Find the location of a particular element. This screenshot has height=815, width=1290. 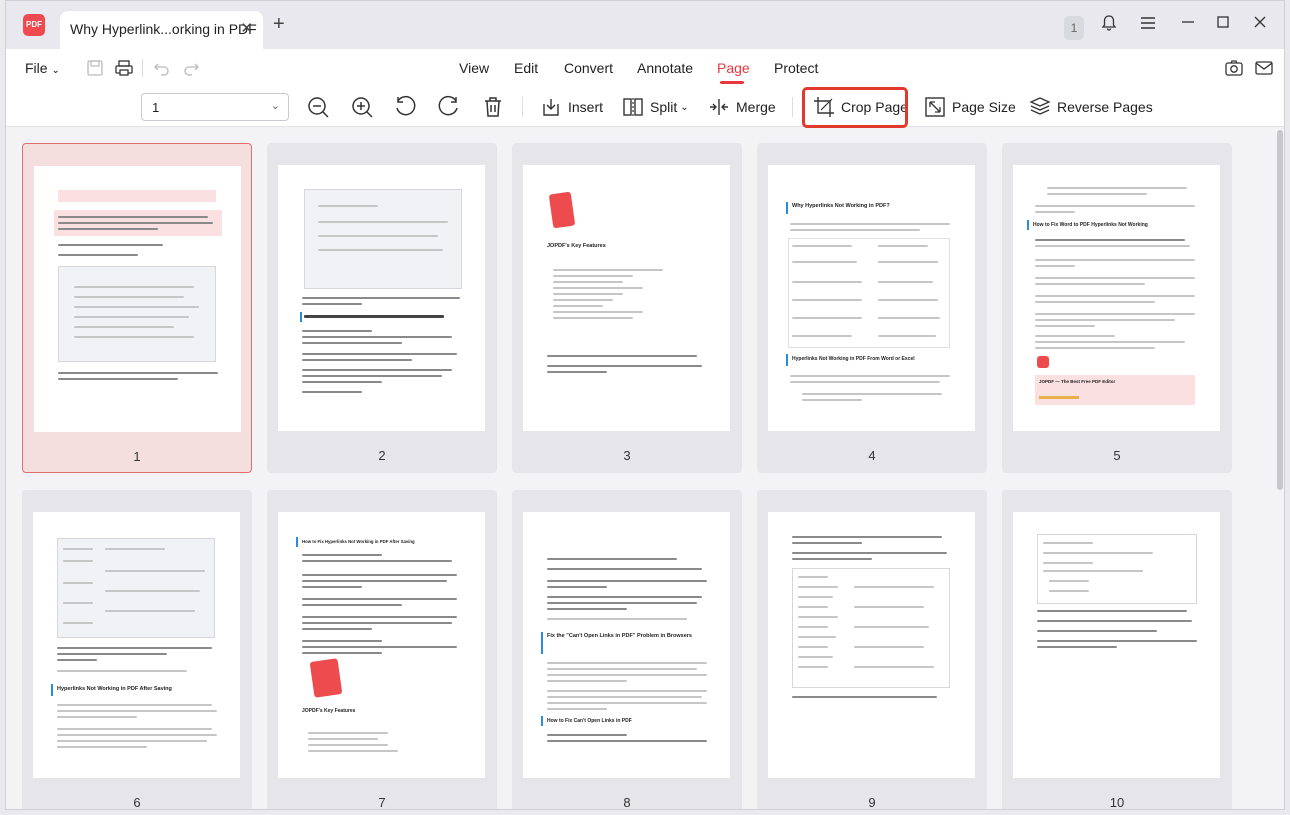

page-thumbnail-3: JOPDF's Key Features 3 is located at coordinates (627, 308).